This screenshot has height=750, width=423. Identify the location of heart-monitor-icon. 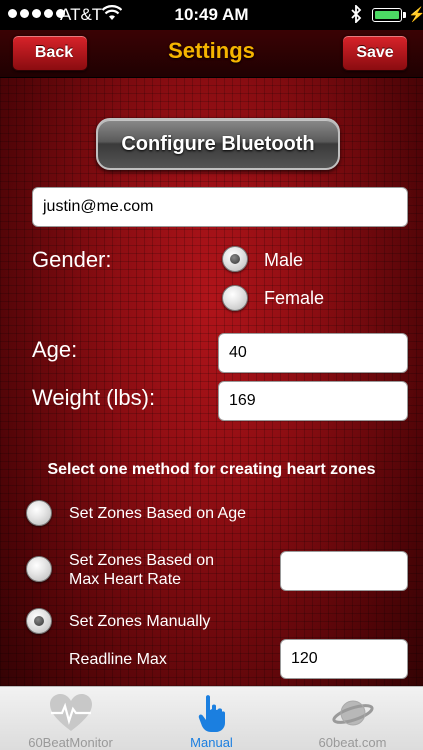
(71, 715).